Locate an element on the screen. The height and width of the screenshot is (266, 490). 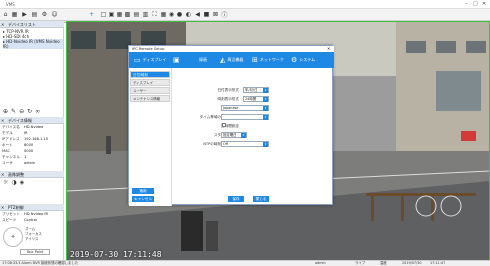
info-row: IPアドレス 192.168.1.10 is located at coordinates (32, 139).